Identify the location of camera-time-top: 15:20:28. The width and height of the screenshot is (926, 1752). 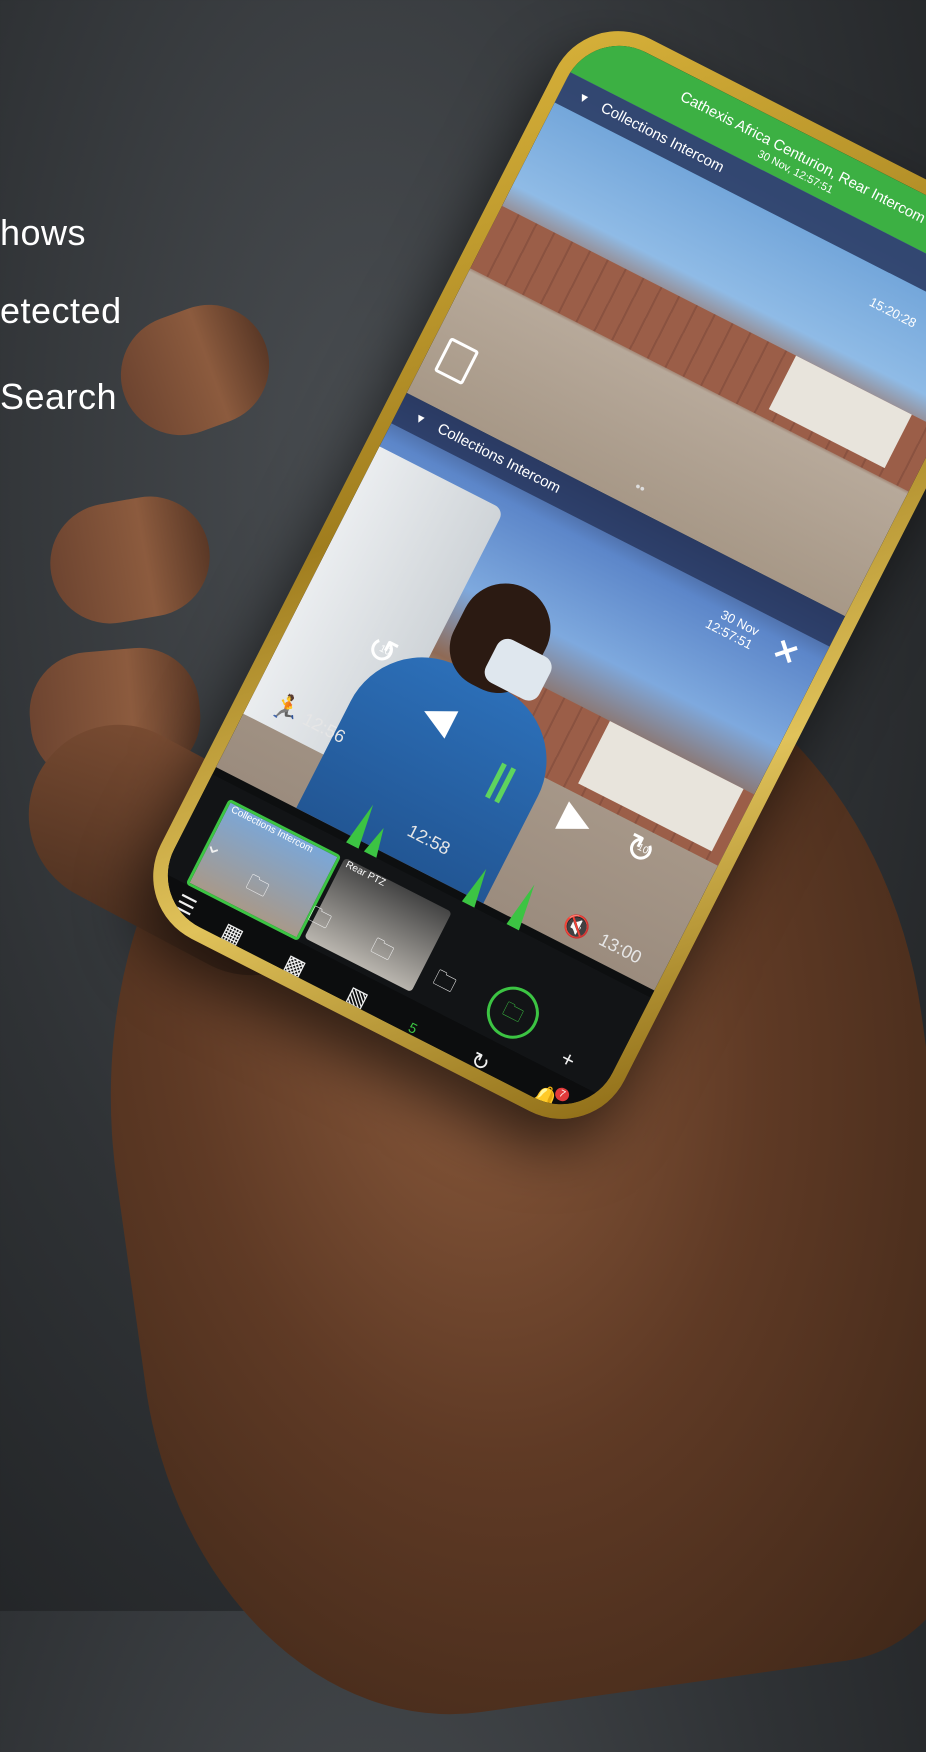
(892, 312).